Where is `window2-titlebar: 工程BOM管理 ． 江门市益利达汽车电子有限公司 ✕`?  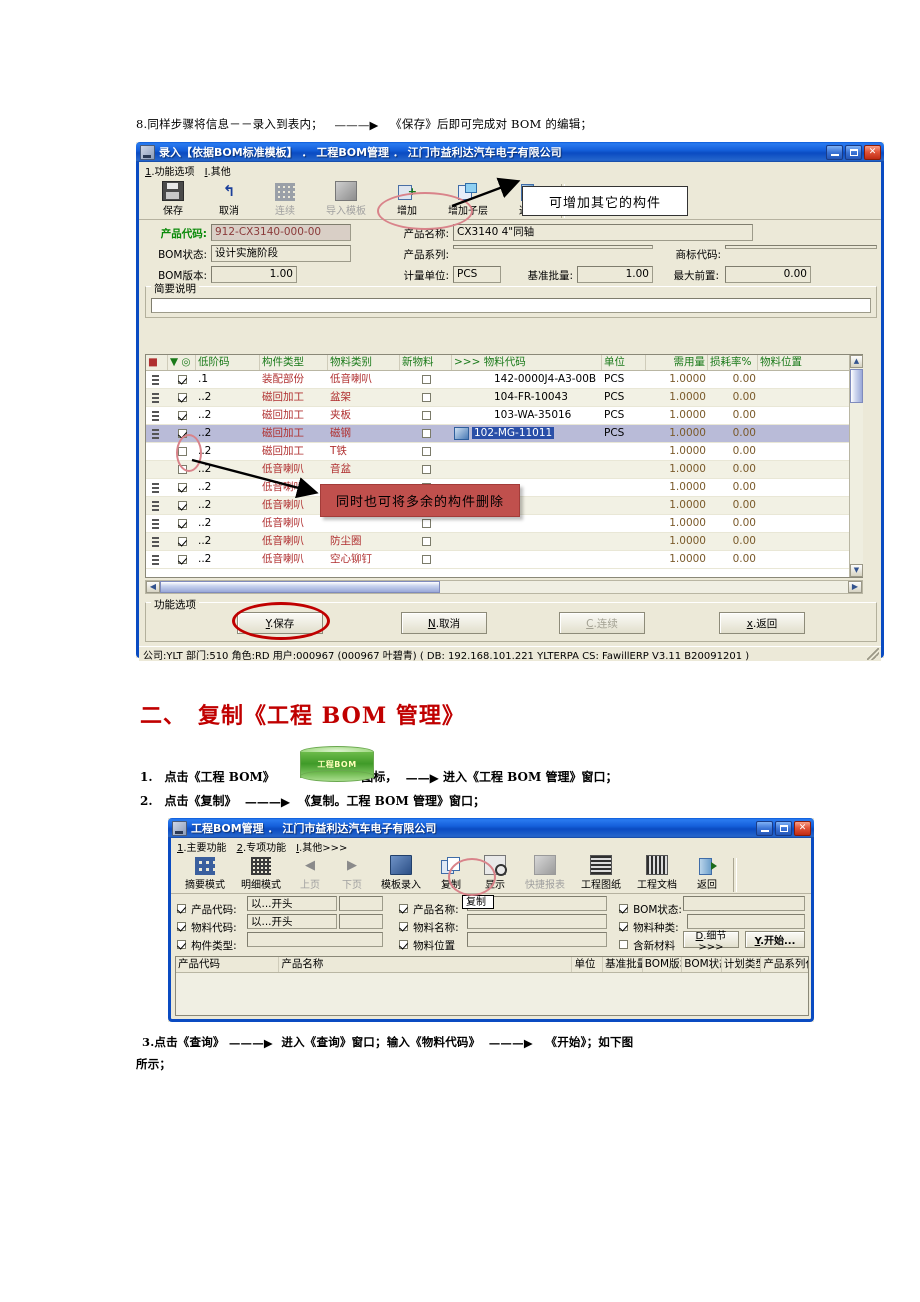
window2-titlebar: 工程BOM管理 ． 江门市益利达汽车电子有限公司 ✕ is located at coordinates (491, 828).